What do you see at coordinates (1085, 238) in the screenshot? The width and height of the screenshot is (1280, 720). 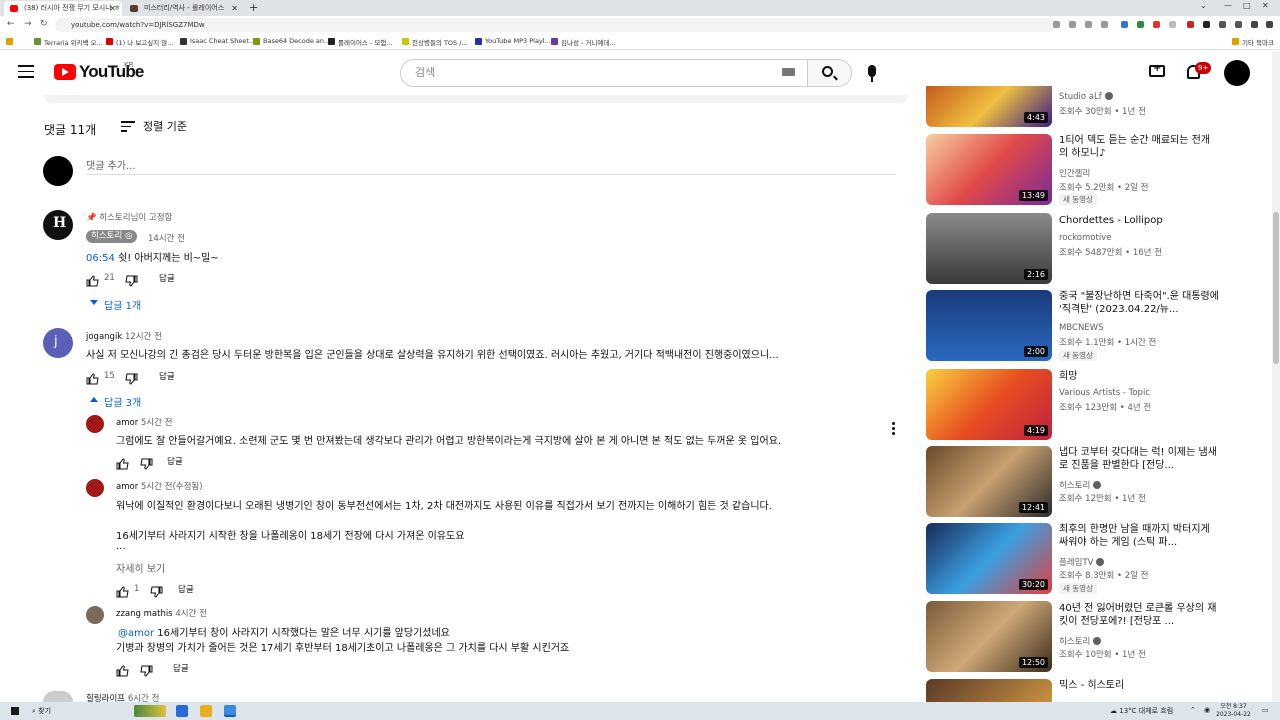 I see `video-channel: rockomotive` at bounding box center [1085, 238].